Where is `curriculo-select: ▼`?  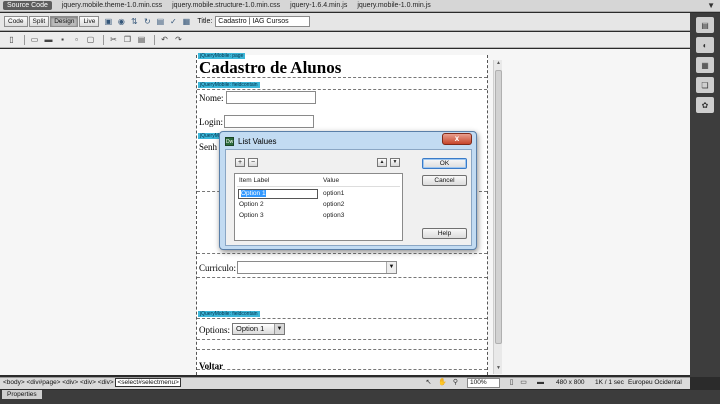 curriculo-select: ▼ is located at coordinates (317, 267).